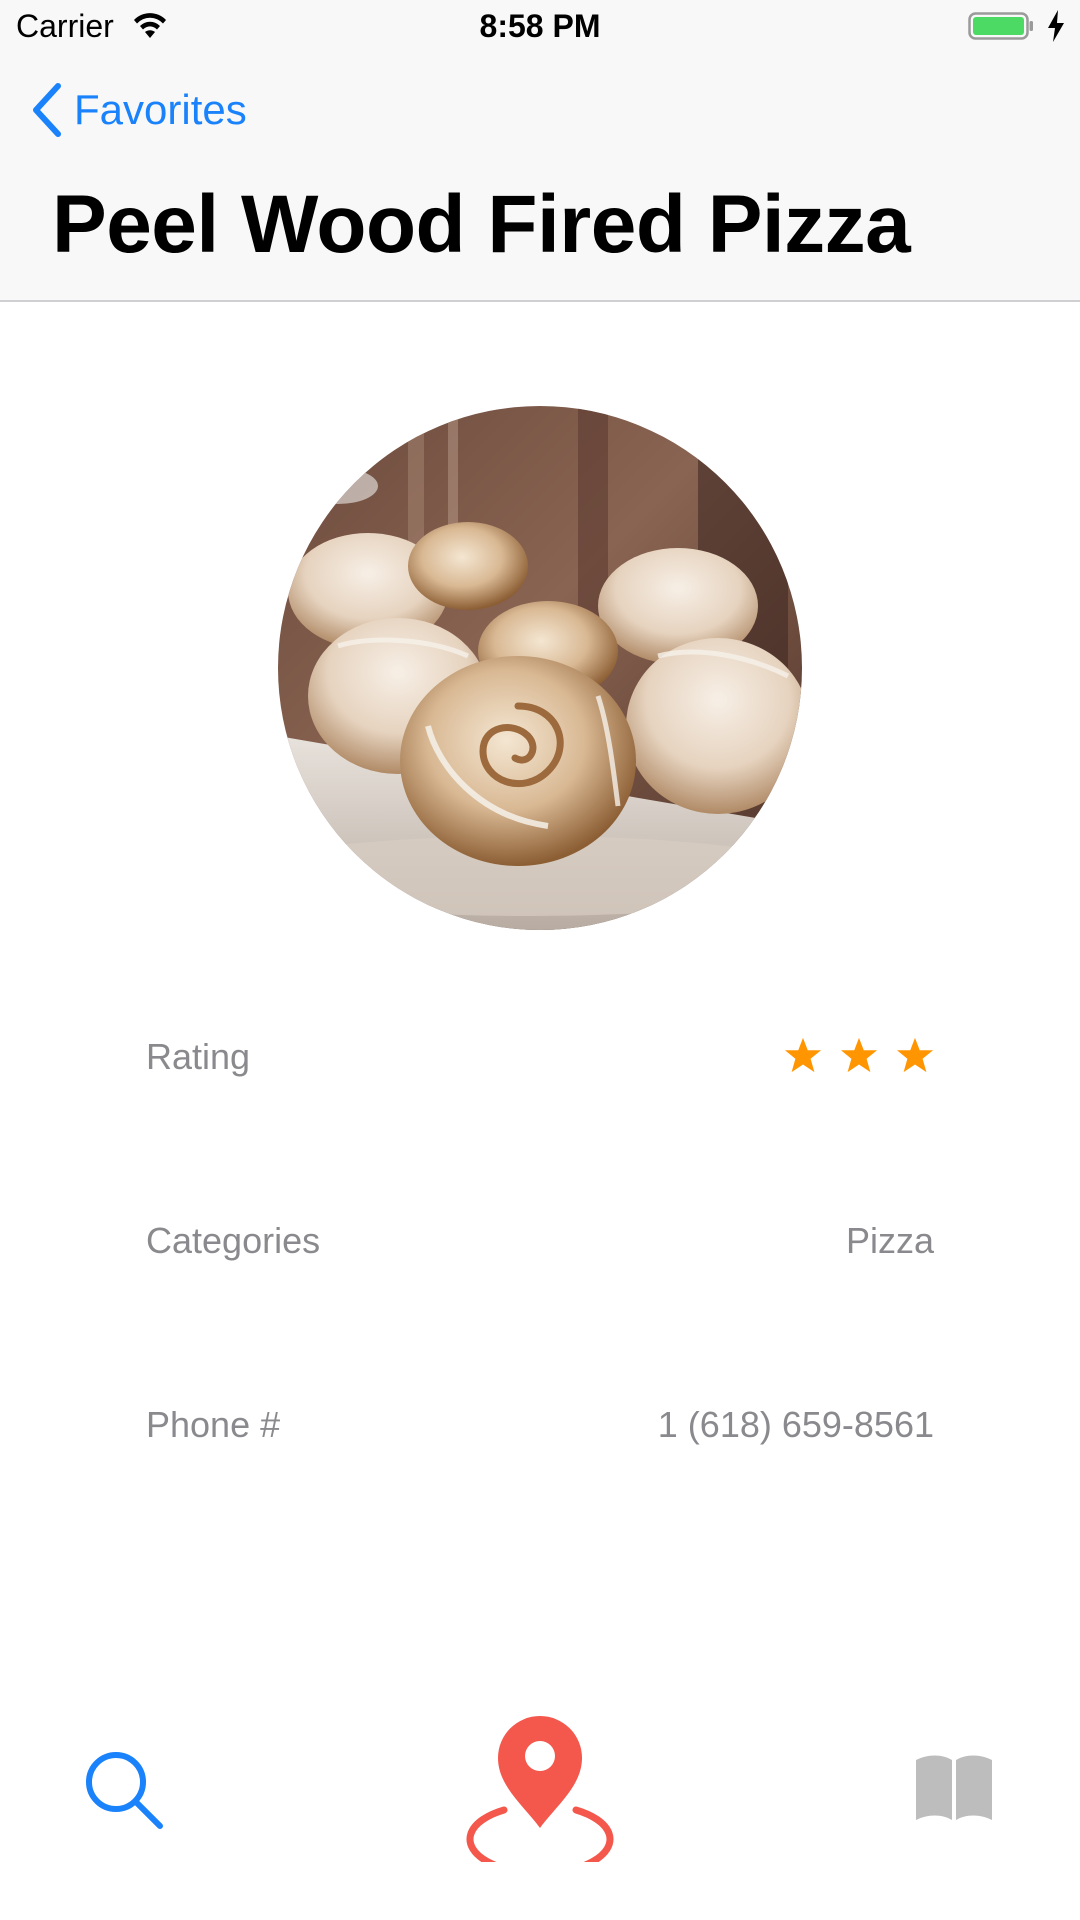 This screenshot has width=1080, height=1920. Describe the element at coordinates (954, 1788) in the screenshot. I see `book-icon` at that location.